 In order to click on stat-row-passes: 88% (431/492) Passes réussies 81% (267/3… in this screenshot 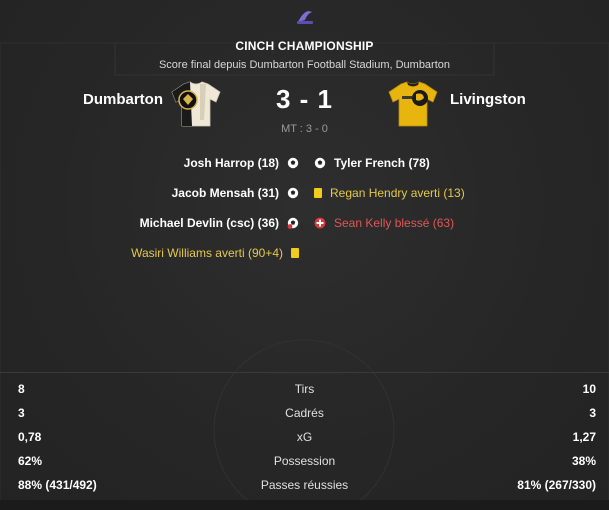, I will do `click(304, 485)`.